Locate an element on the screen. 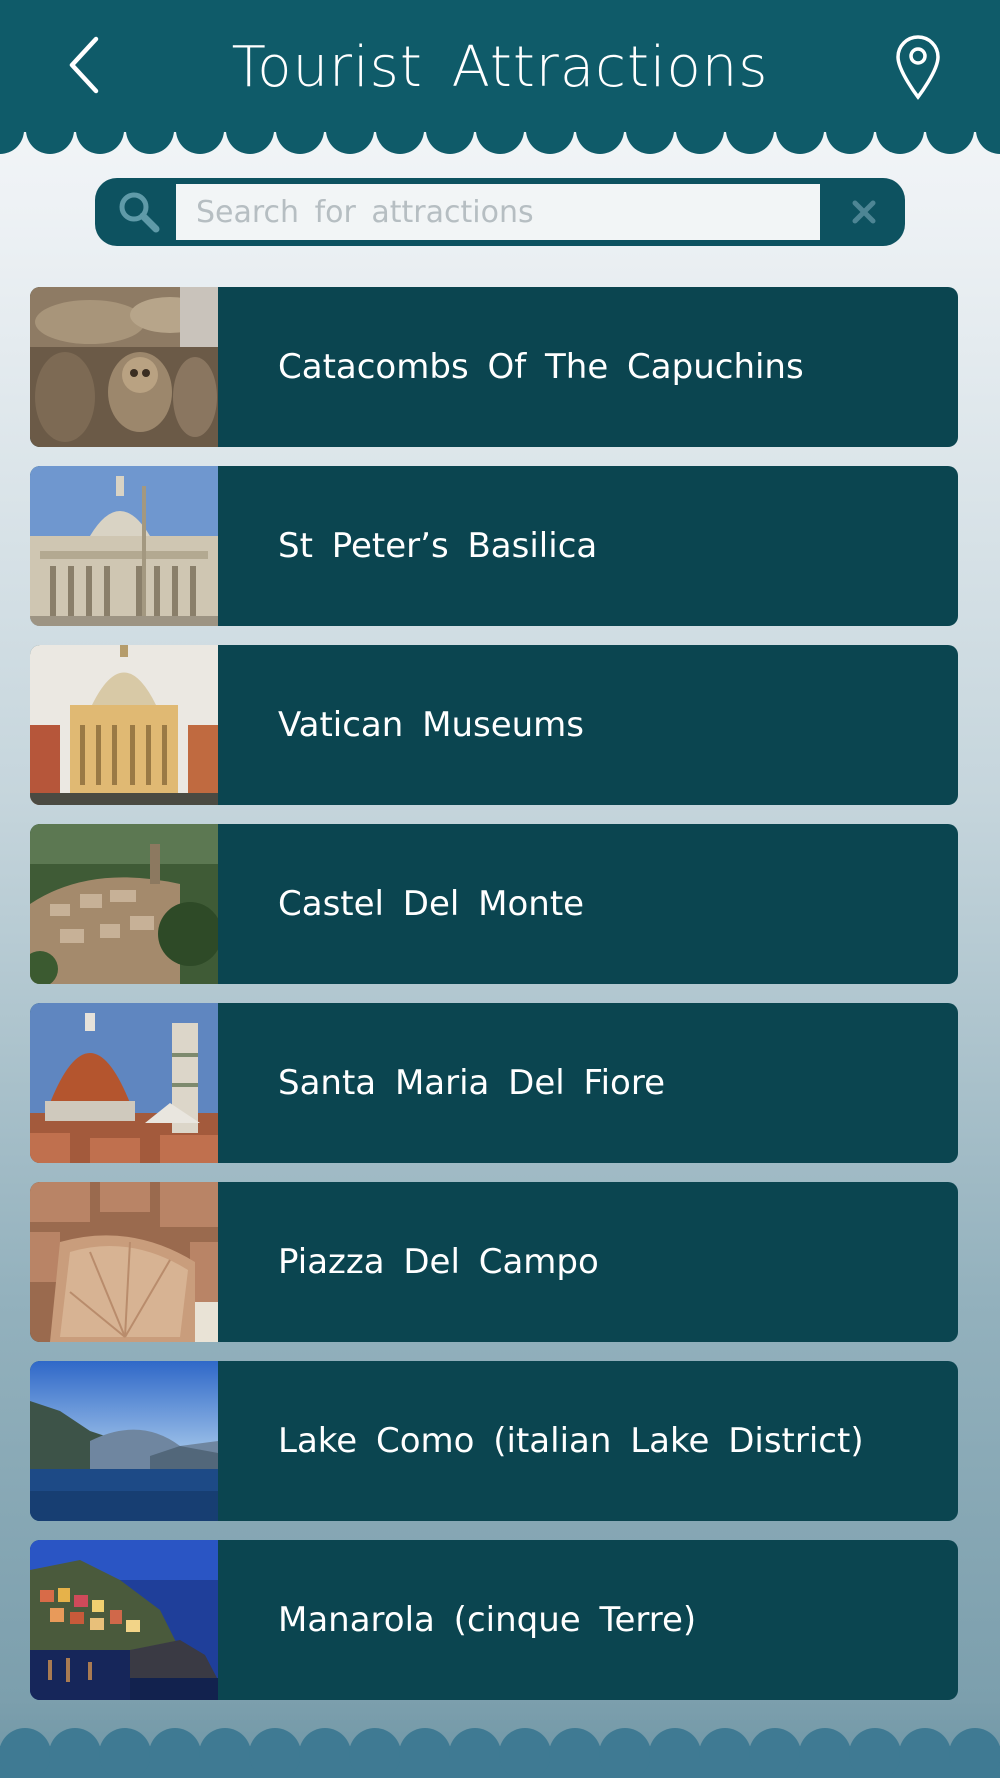 This screenshot has width=1000, height=1778. back-button is located at coordinates (84, 65).